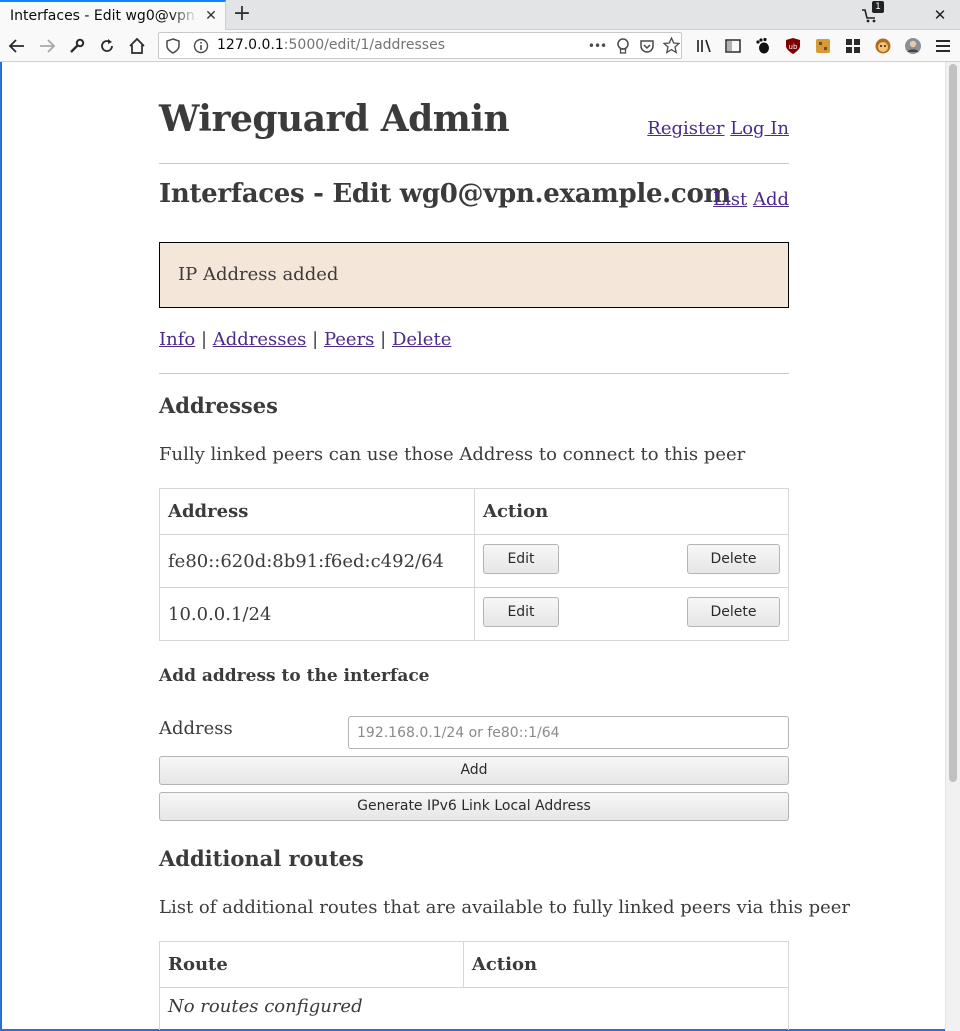 The height and width of the screenshot is (1031, 960). Describe the element at coordinates (913, 46) in the screenshot. I see `account-avatar-icon` at that location.